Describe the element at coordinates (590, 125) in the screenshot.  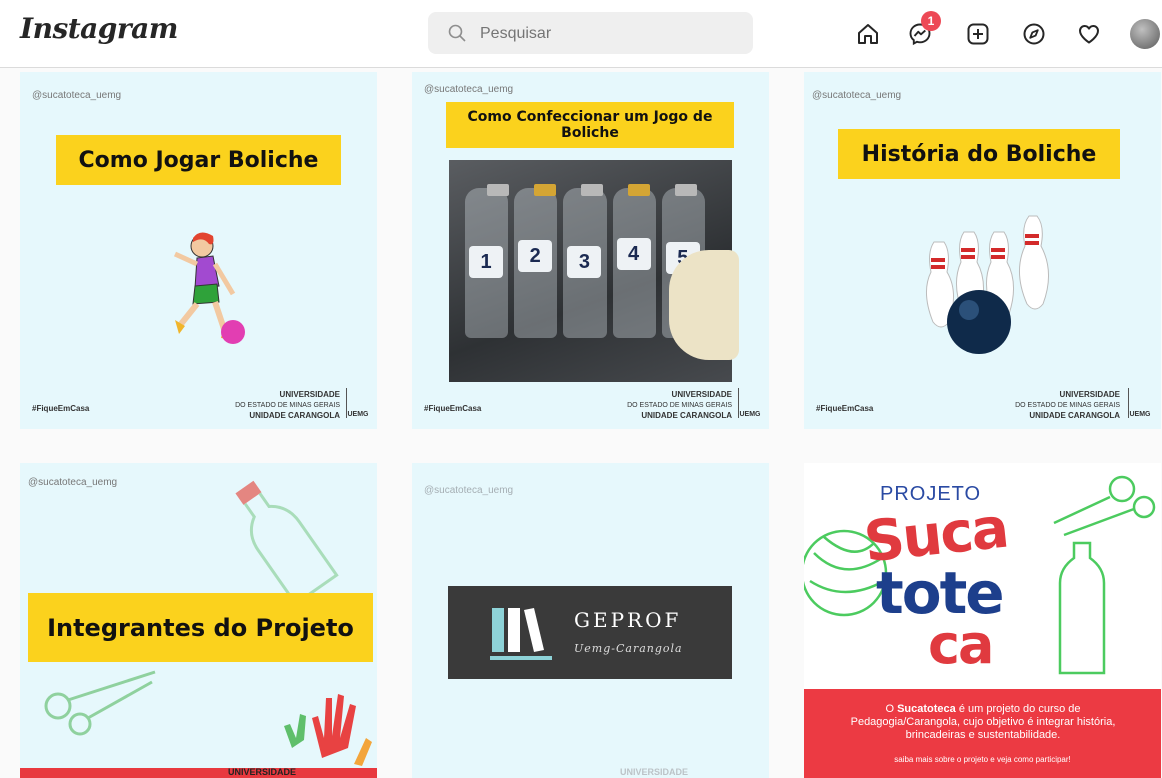
I see `post-title-banner: Como Confeccionar um Jogo de Boliche` at that location.